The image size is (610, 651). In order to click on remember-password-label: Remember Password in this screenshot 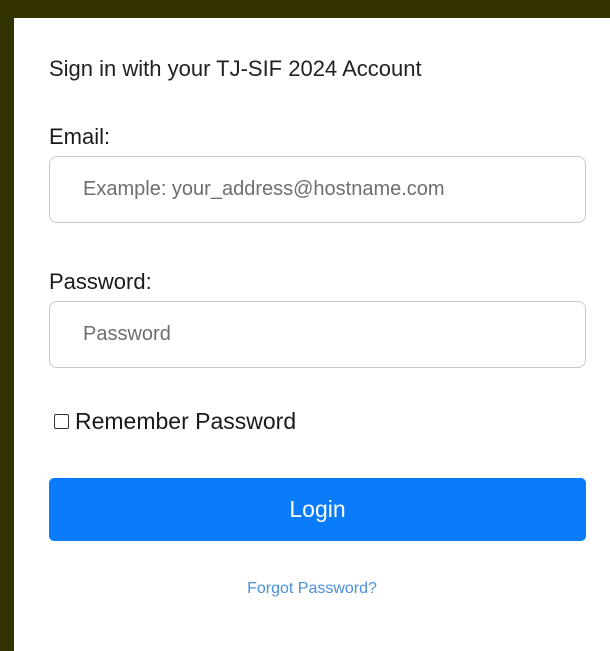, I will do `click(185, 421)`.